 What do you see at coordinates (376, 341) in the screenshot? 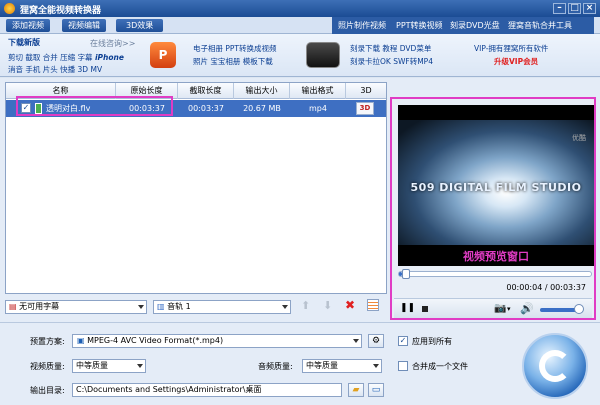
I see `preset-settings-icon: ⚙` at bounding box center [376, 341].